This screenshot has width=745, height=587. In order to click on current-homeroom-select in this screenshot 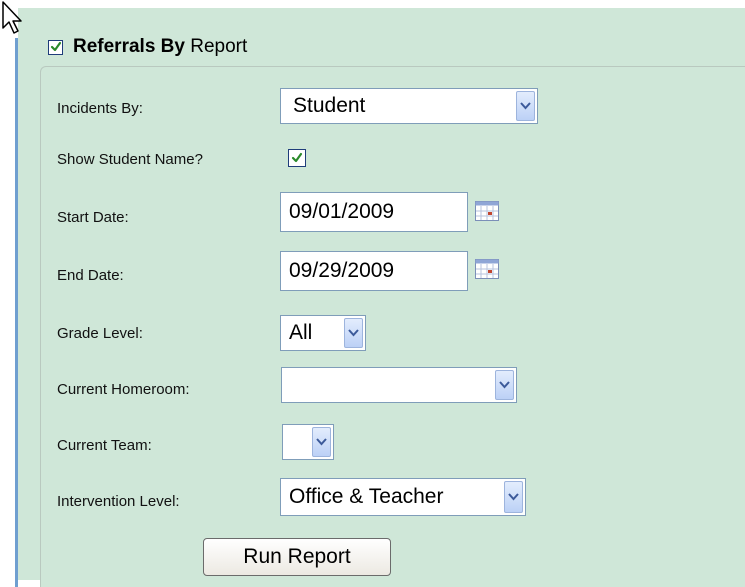, I will do `click(399, 385)`.